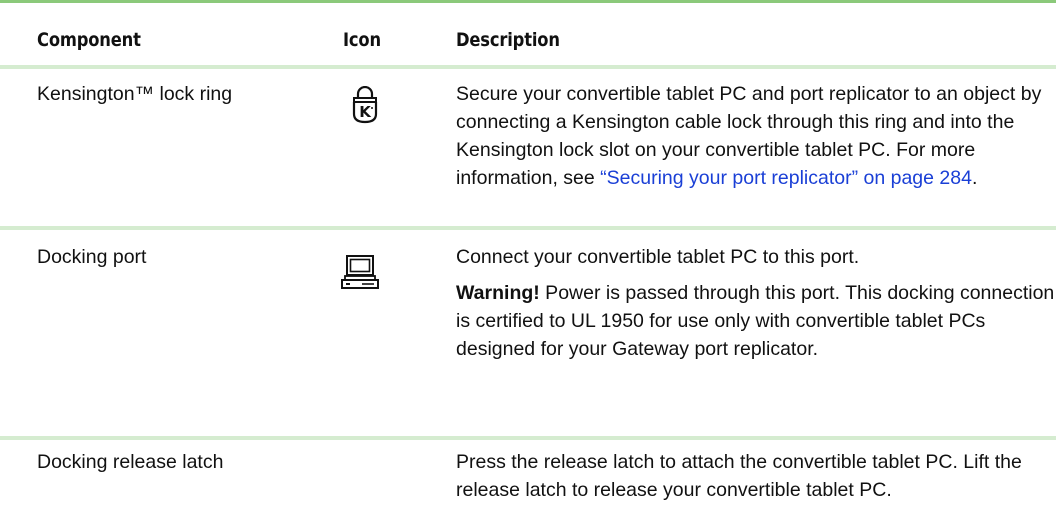 This screenshot has height=514, width=1056. What do you see at coordinates (362, 40) in the screenshot?
I see `header-icon: Icon` at bounding box center [362, 40].